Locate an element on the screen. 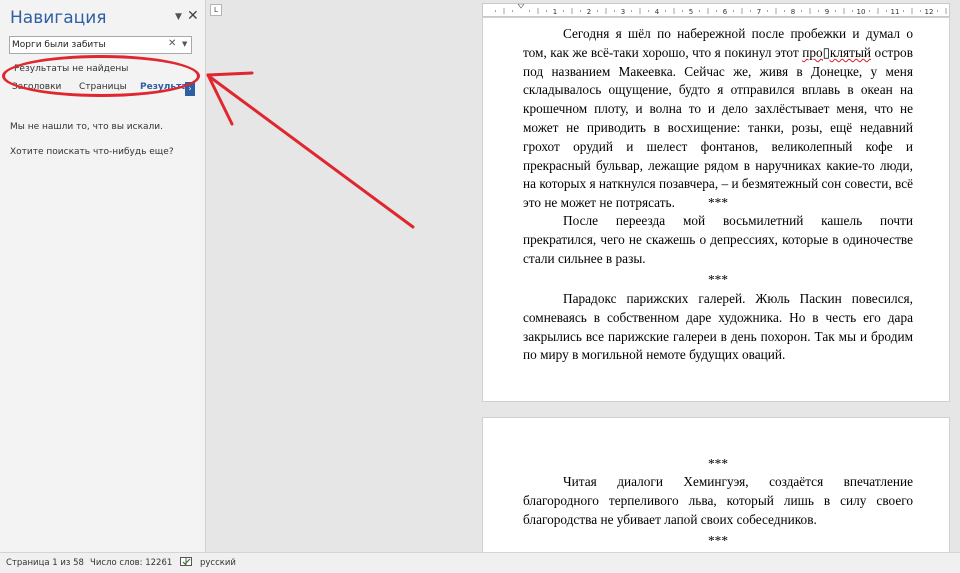 The height and width of the screenshot is (573, 960). ruler-number: 7 is located at coordinates (759, 12).